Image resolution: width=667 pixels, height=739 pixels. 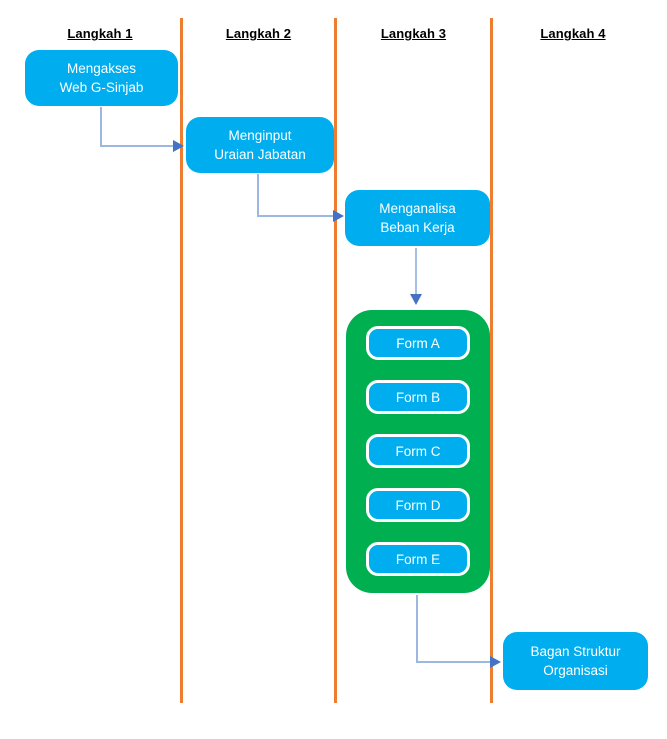 I want to click on connector-2-arrowhead-icon, so click(x=338, y=216).